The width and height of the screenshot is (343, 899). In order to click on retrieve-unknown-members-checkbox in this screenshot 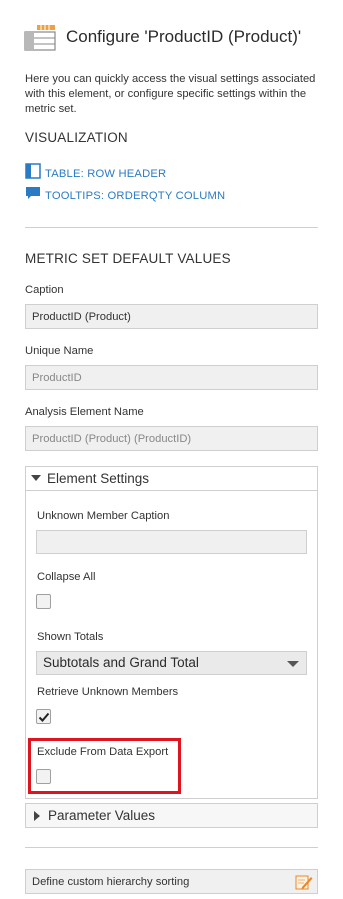, I will do `click(43, 716)`.